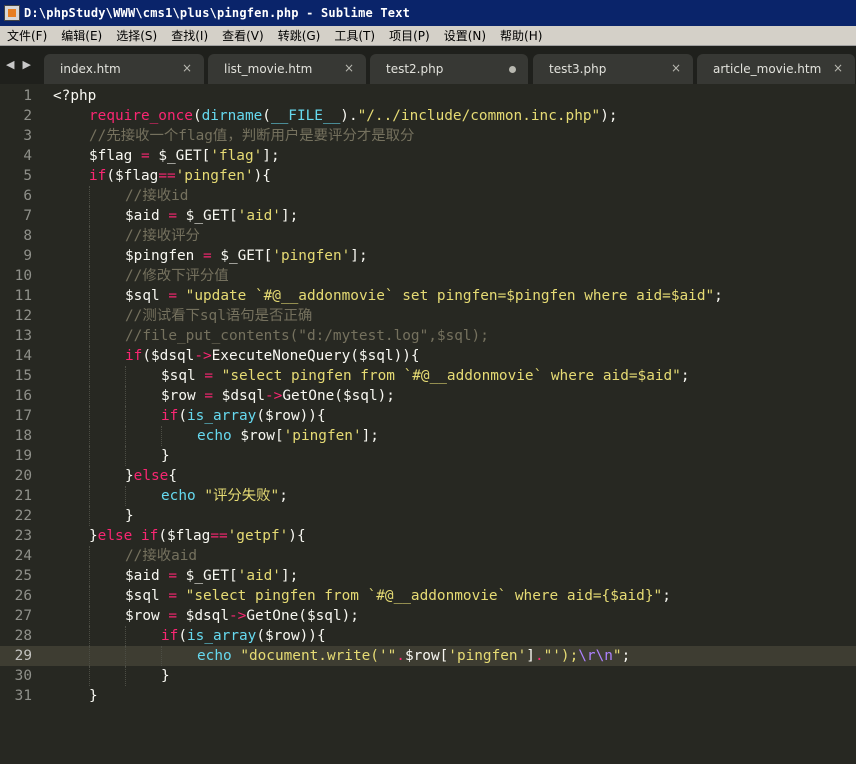 The image size is (856, 764). Describe the element at coordinates (243, 636) in the screenshot. I see `code-text: if(is_array($row)){` at that location.